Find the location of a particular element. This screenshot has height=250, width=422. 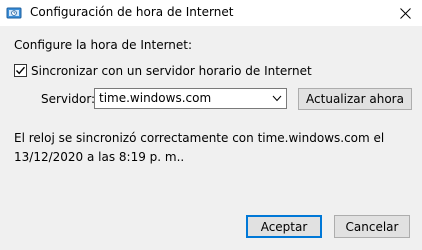

section-heading: Configure la hora de Internet: is located at coordinates (103, 45).